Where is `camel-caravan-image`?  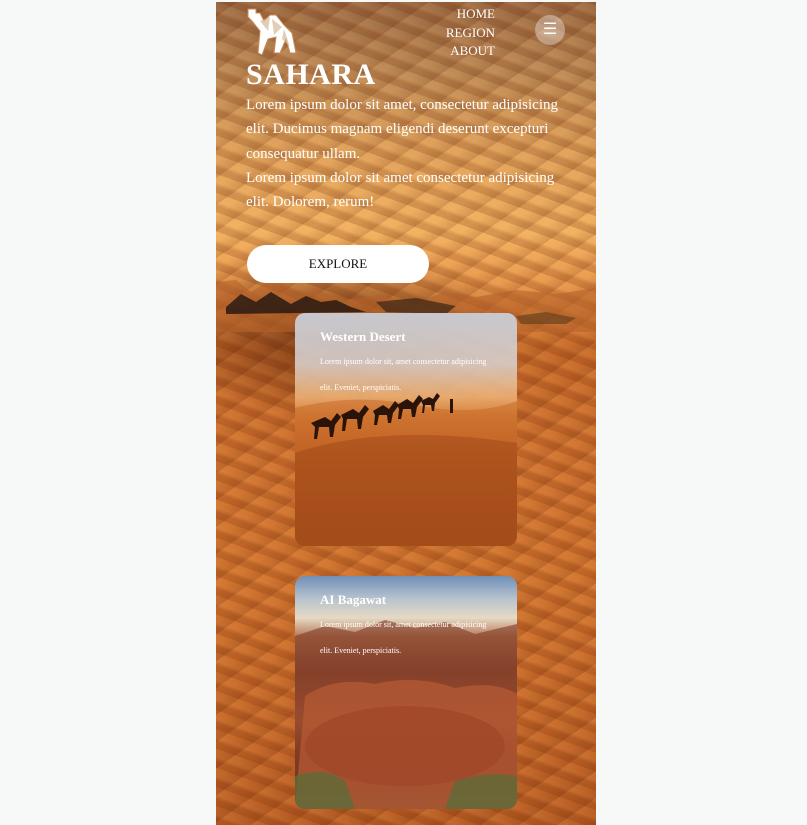 camel-caravan-image is located at coordinates (406, 469).